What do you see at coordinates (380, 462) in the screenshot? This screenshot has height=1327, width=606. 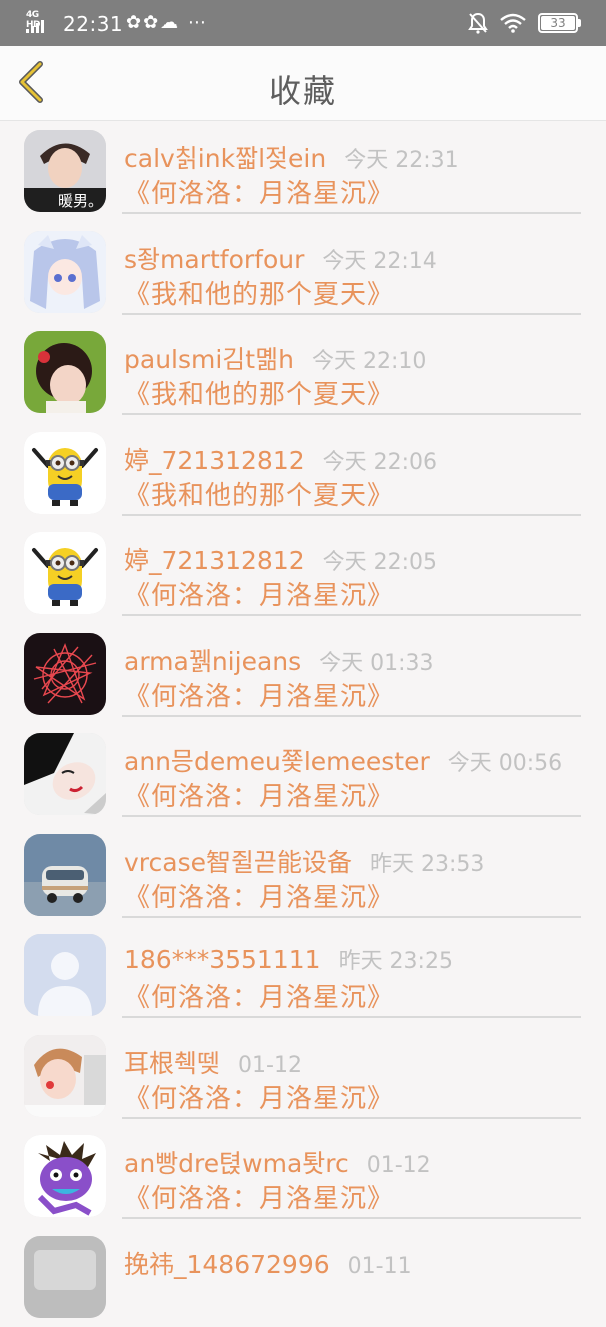 I see `timestamp: 今天 22:06` at bounding box center [380, 462].